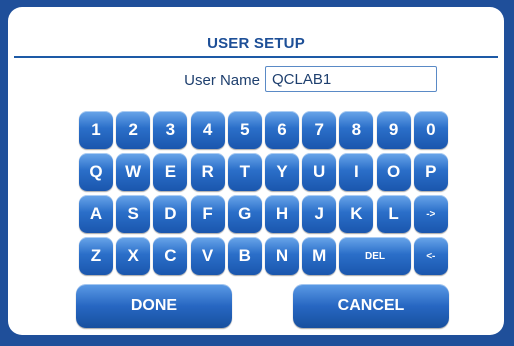 The width and height of the screenshot is (514, 346). I want to click on key-c: C, so click(170, 256).